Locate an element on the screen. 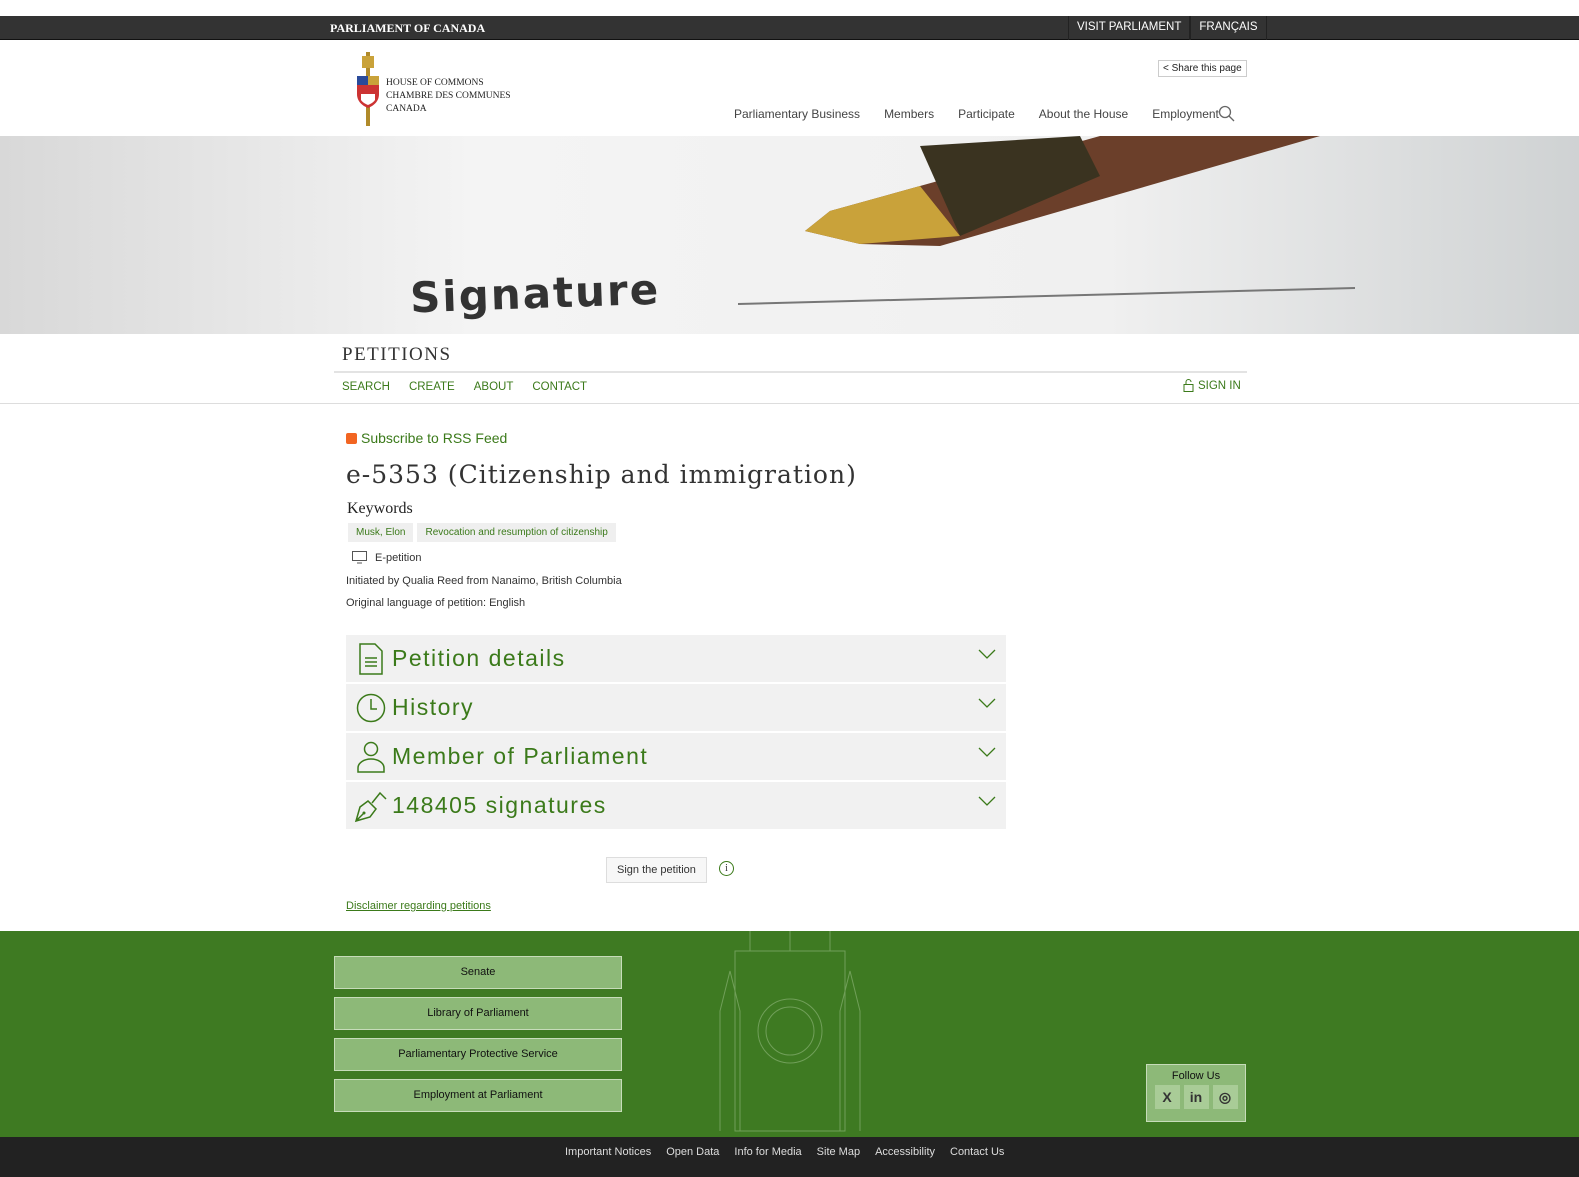 The height and width of the screenshot is (1177, 1579). link-open-data: Open Data is located at coordinates (692, 1152).